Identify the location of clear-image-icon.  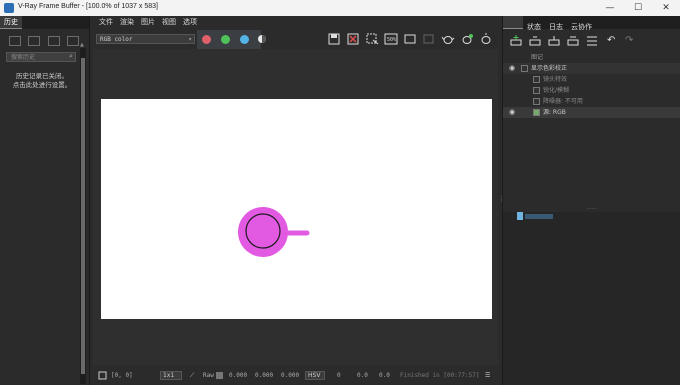
(353, 39).